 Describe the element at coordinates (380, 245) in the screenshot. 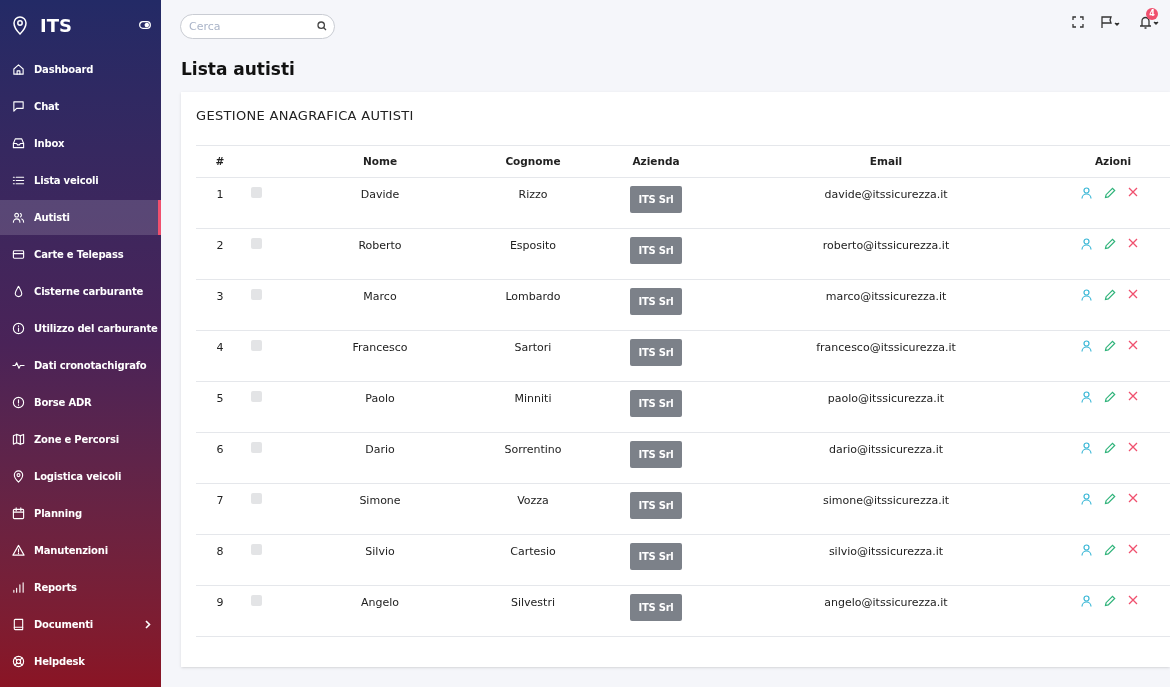

I see `table-cell: Roberto` at that location.